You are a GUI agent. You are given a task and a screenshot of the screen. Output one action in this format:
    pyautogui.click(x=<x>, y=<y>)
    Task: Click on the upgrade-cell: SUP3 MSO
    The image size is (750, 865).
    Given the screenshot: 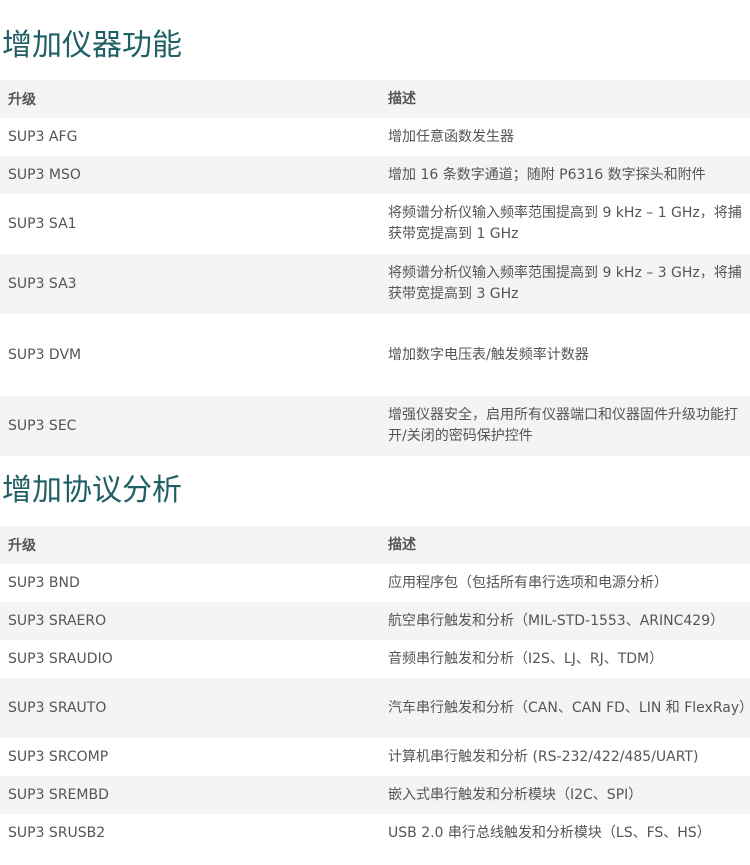 What is the action you would take?
    pyautogui.click(x=44, y=175)
    